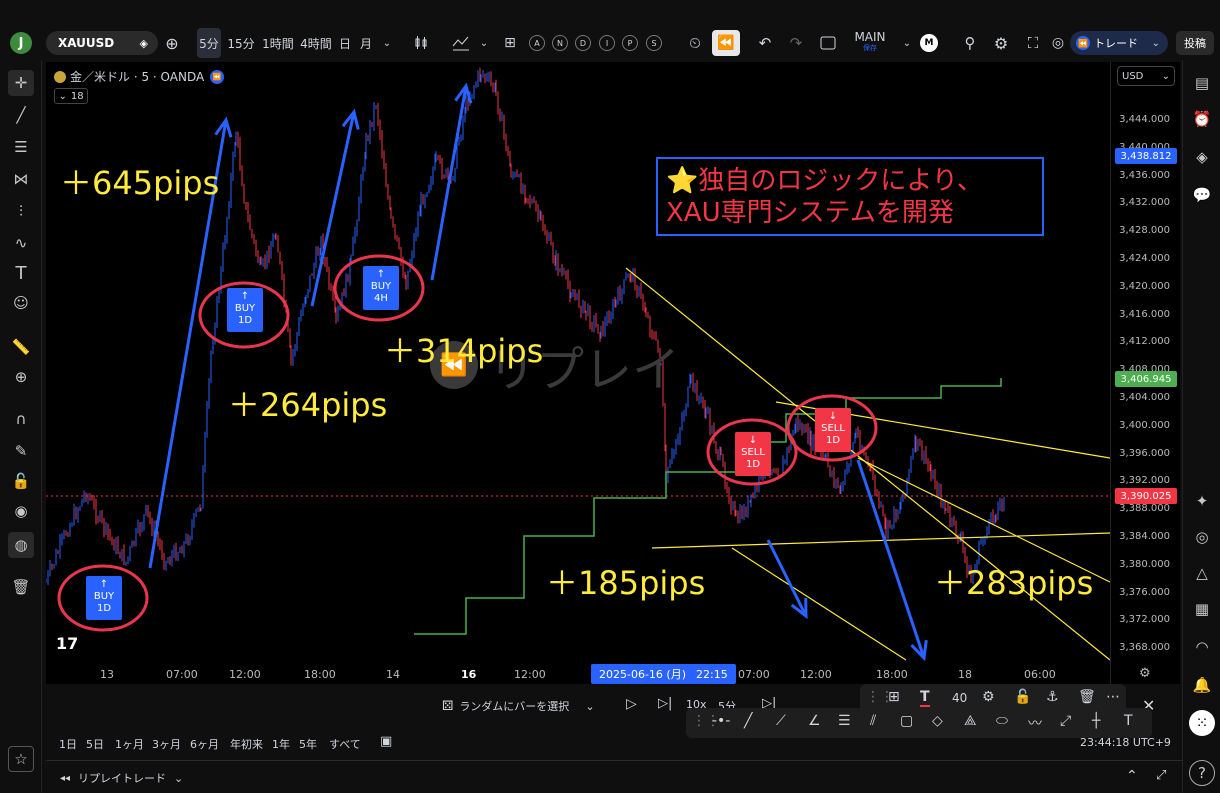 This screenshot has width=1220, height=793. I want to click on undo-icon: ↶, so click(765, 43).